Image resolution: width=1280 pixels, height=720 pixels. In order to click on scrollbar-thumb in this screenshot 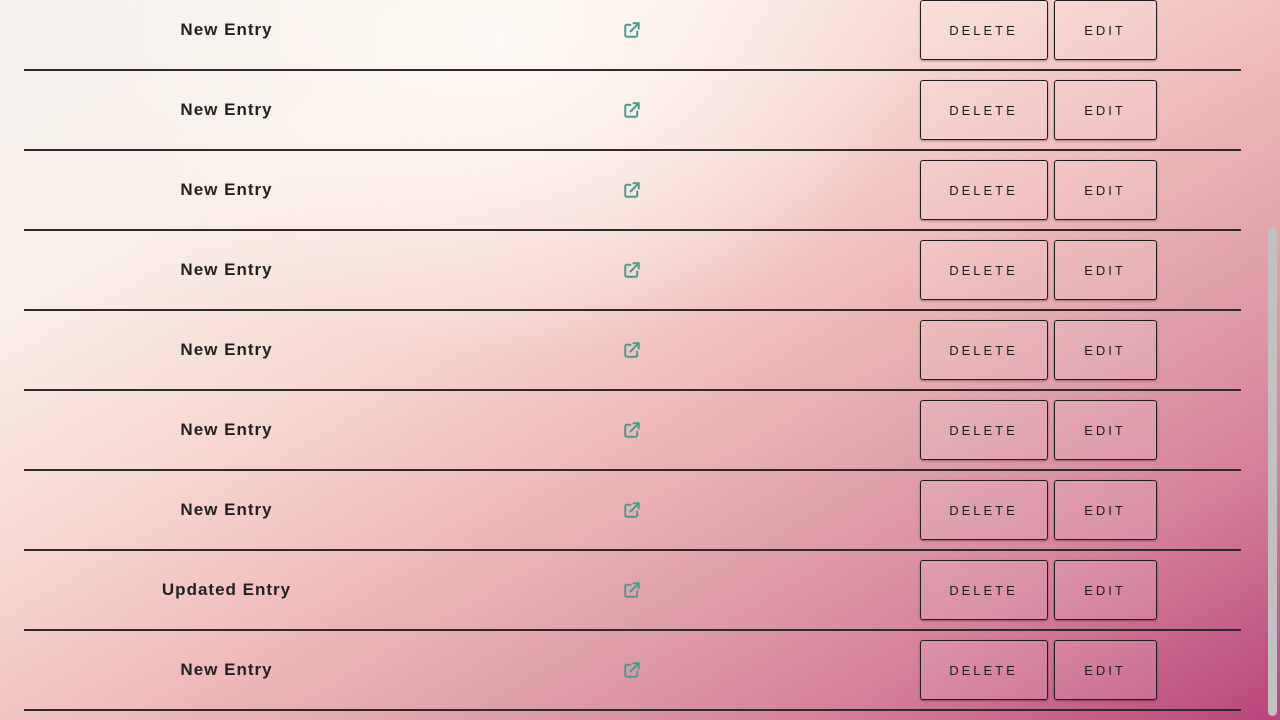, I will do `click(1272, 471)`.